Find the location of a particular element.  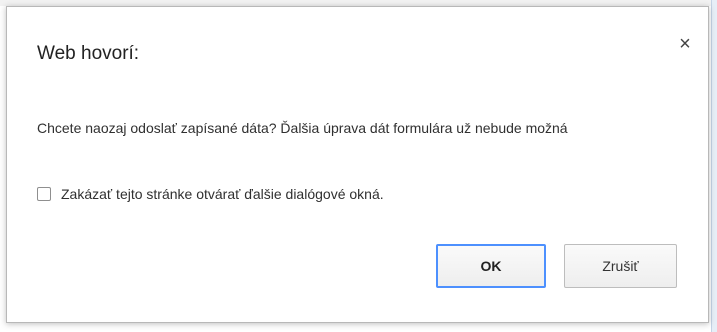

ok-button: OK is located at coordinates (491, 266).